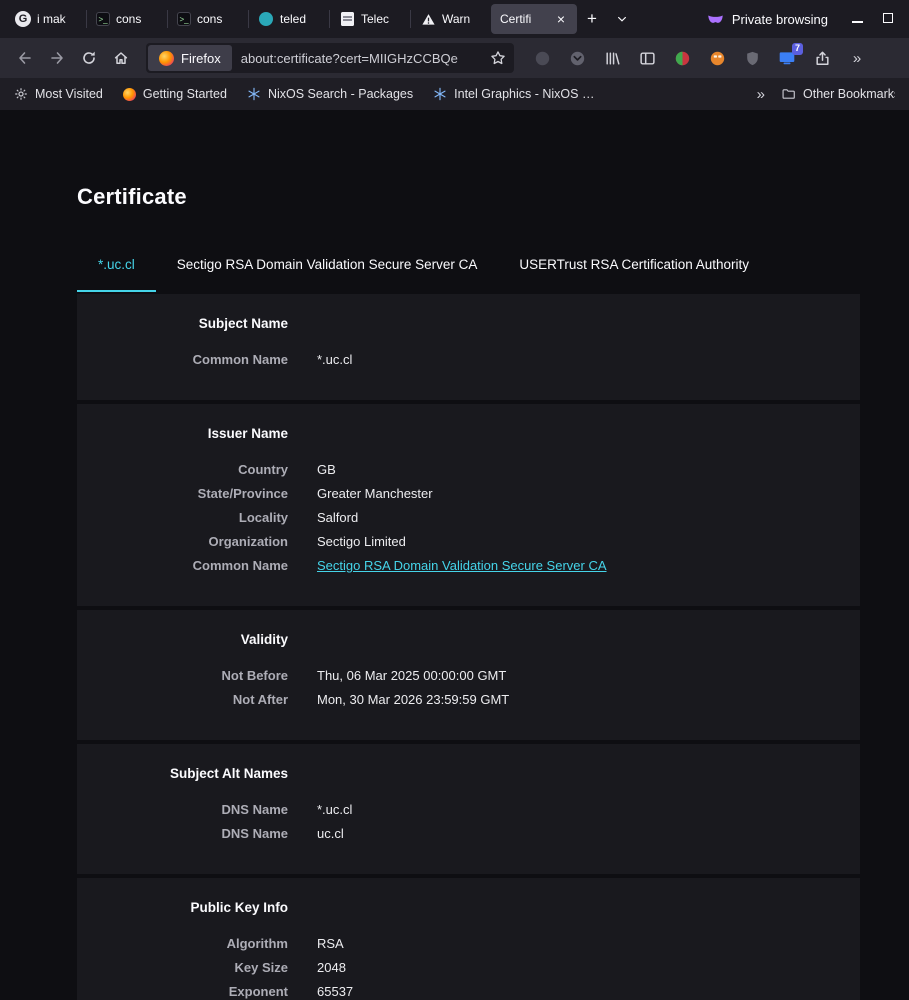 The width and height of the screenshot is (909, 1000). Describe the element at coordinates (261, 967) in the screenshot. I see `field-label: Key Size` at that location.